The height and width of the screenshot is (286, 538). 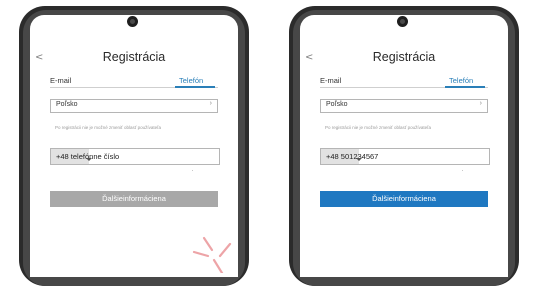 I want to click on phone-number-text: +48 501234567, so click(x=352, y=156).